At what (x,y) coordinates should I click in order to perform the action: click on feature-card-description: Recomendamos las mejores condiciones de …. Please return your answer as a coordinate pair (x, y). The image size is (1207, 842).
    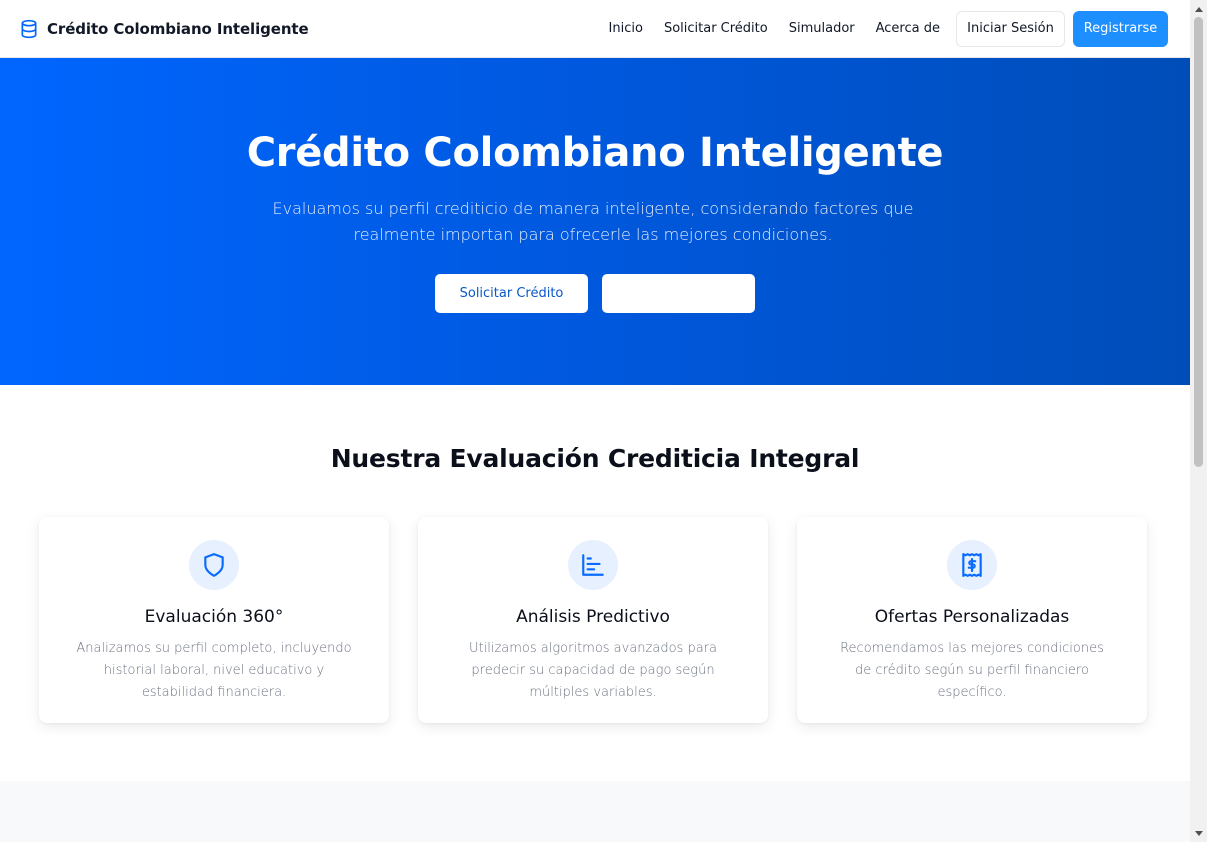
    Looking at the image, I should click on (972, 670).